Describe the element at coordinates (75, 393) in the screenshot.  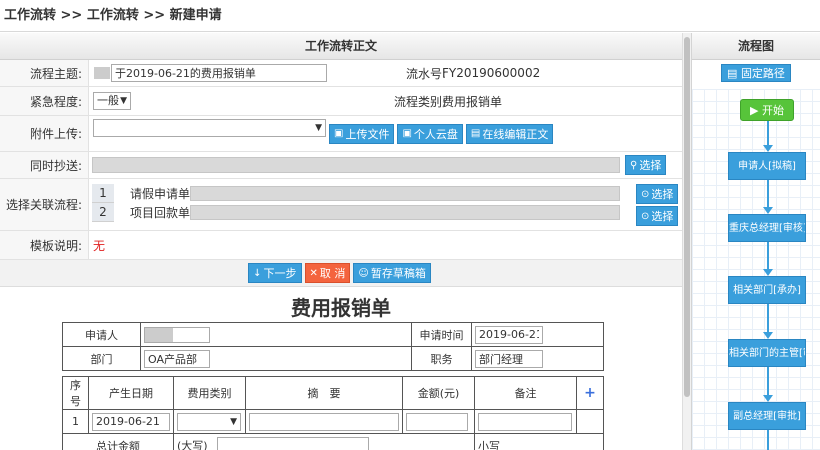
I see `col-header: 序号` at that location.